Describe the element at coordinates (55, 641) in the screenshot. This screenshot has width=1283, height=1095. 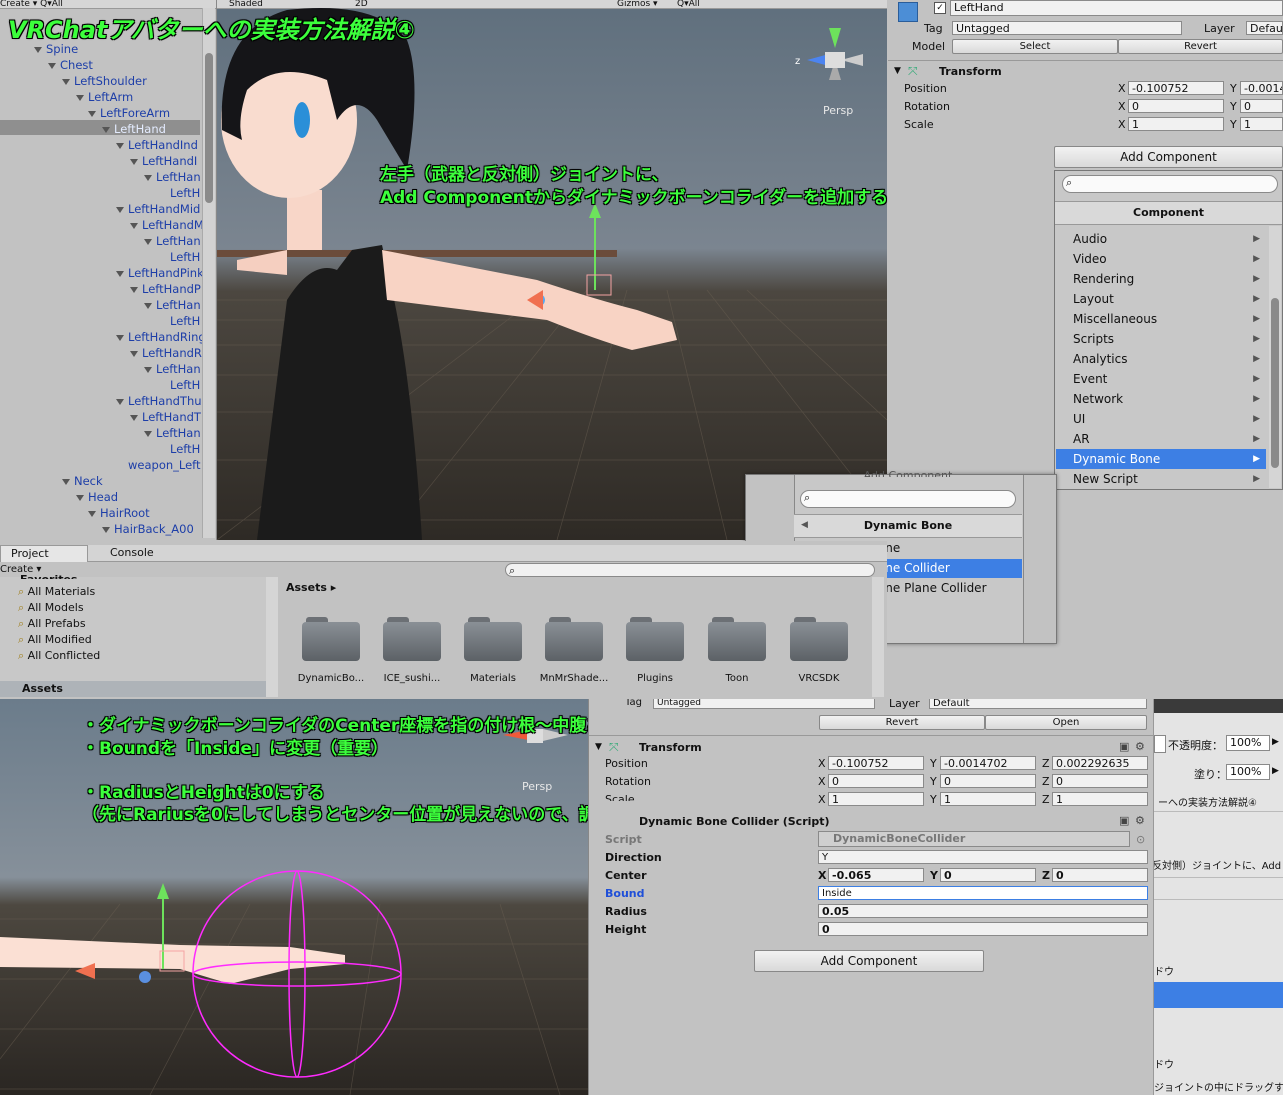
I see `favorite-item: ⌕ All Modified` at that location.